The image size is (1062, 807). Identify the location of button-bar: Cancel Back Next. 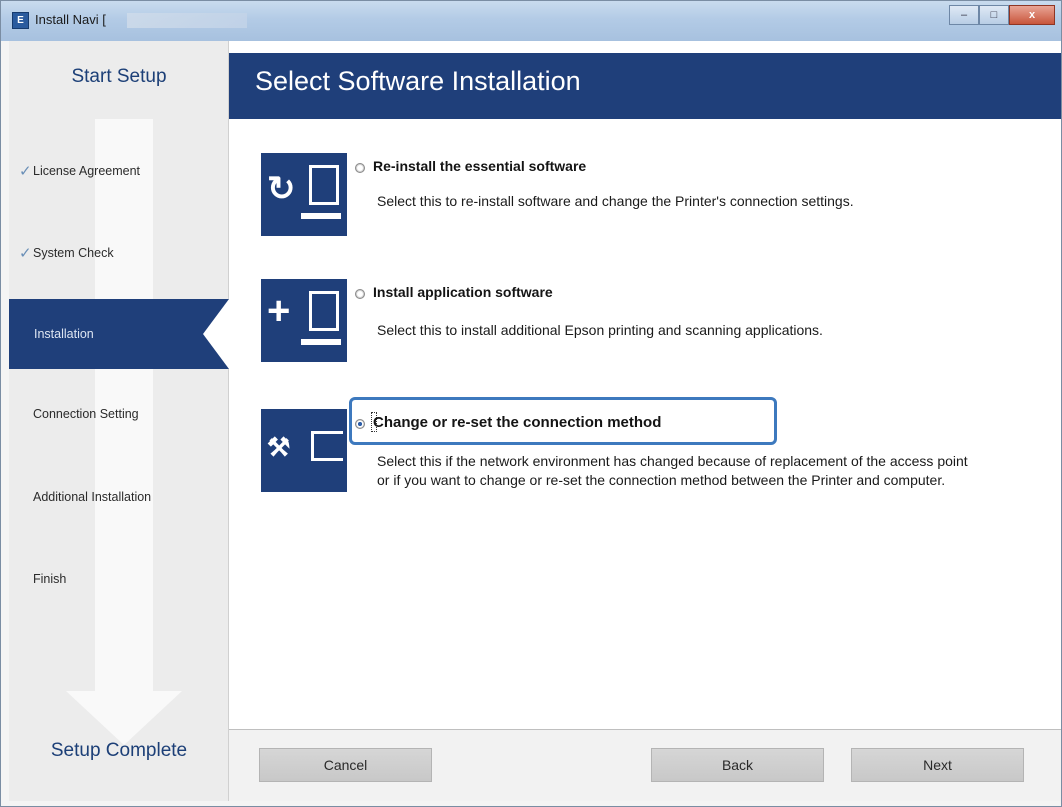
(645, 765).